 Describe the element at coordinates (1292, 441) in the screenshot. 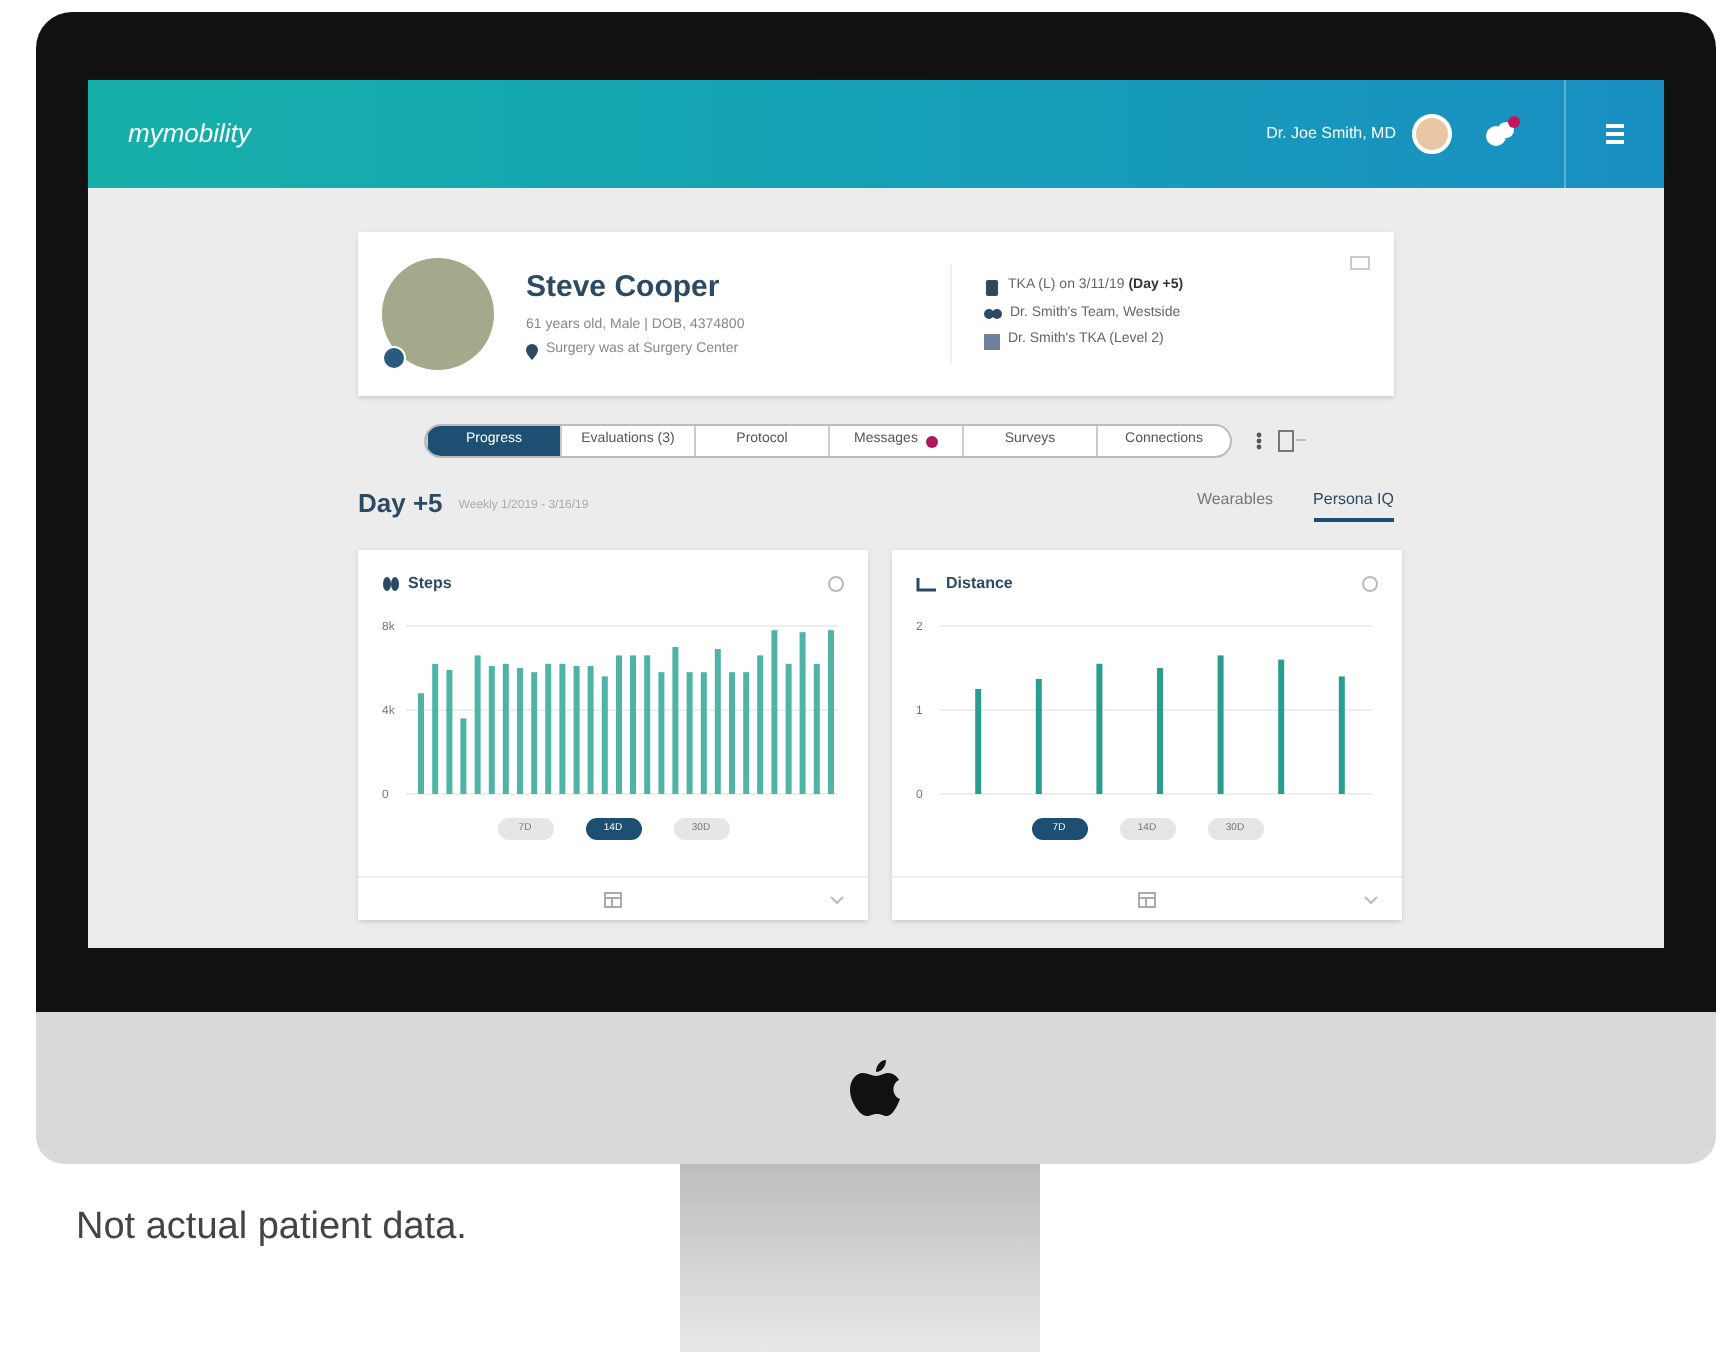

I see `document-icon` at that location.